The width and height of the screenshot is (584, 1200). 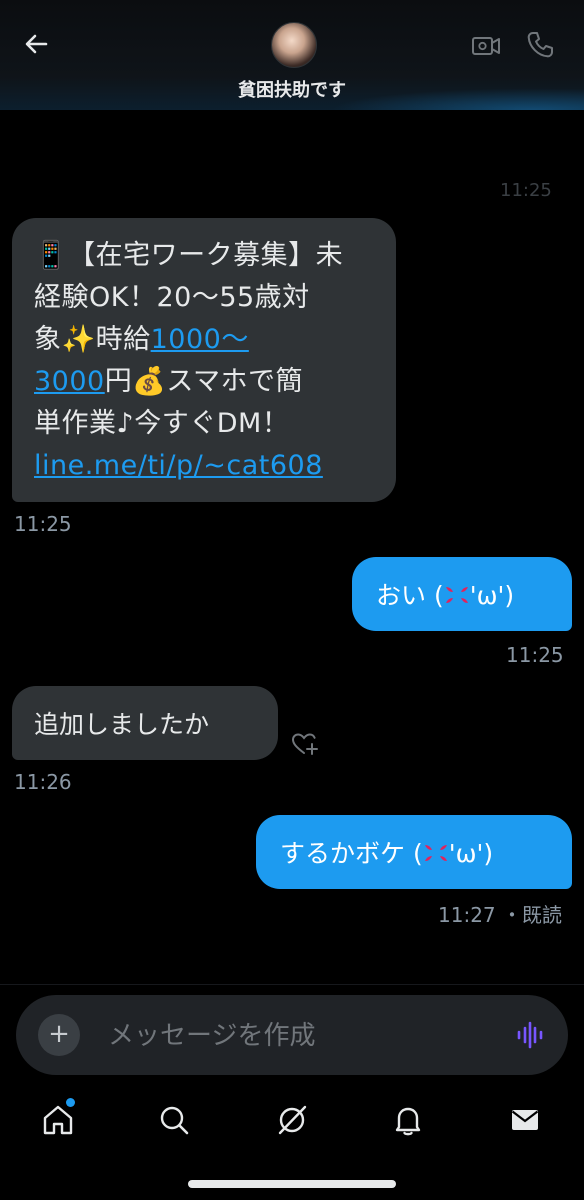 I want to click on voice-wave-icon, so click(x=530, y=1035).